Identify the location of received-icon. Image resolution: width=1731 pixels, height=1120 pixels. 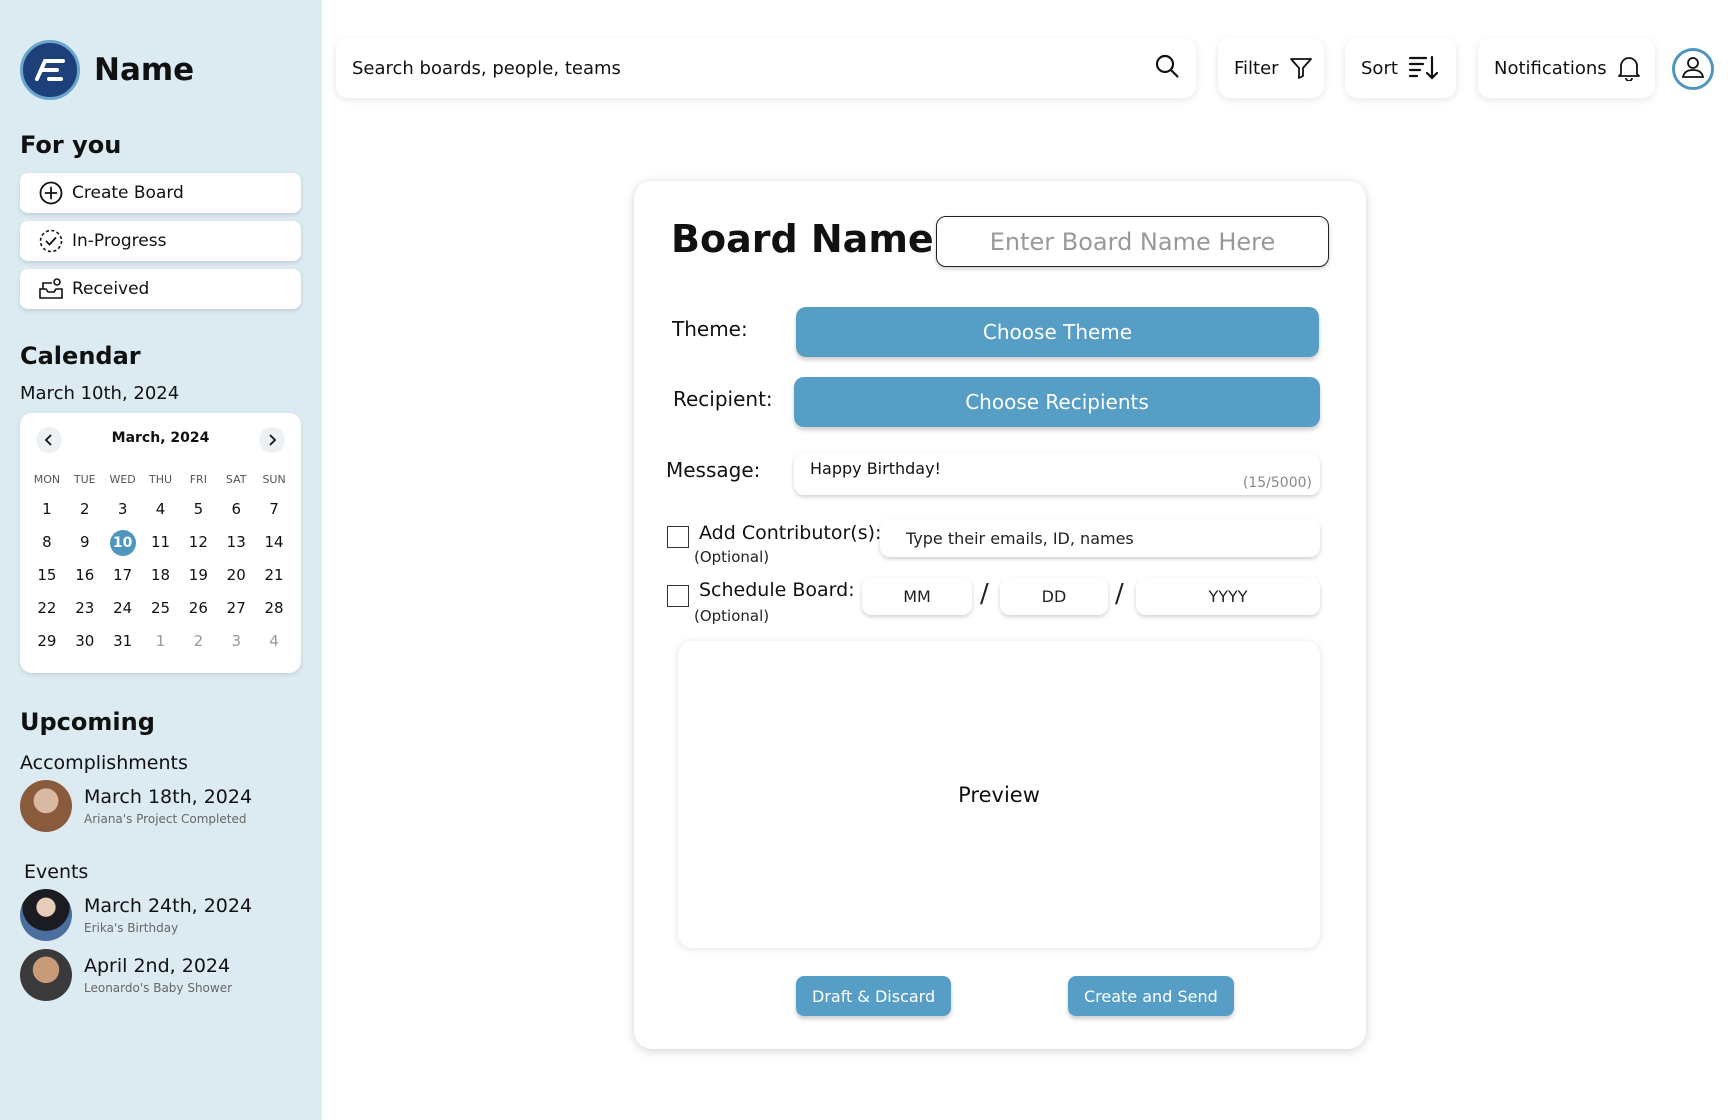
(51, 289).